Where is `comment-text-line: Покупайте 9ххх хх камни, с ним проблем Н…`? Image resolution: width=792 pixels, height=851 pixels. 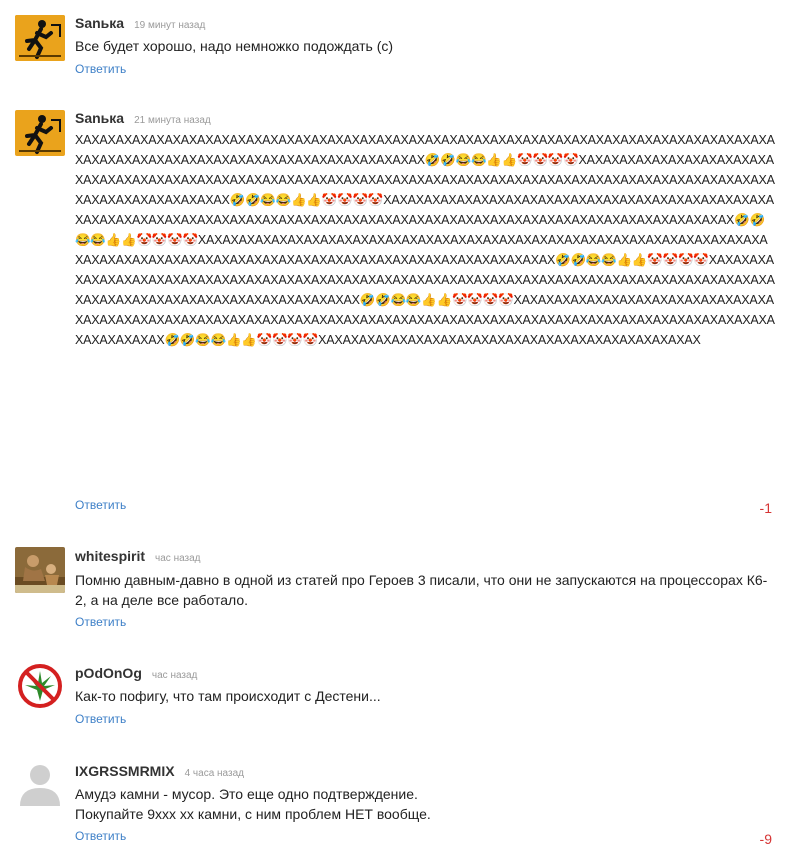 comment-text-line: Покупайте 9ххх хх камни, с ним проблем Н… is located at coordinates (253, 814).